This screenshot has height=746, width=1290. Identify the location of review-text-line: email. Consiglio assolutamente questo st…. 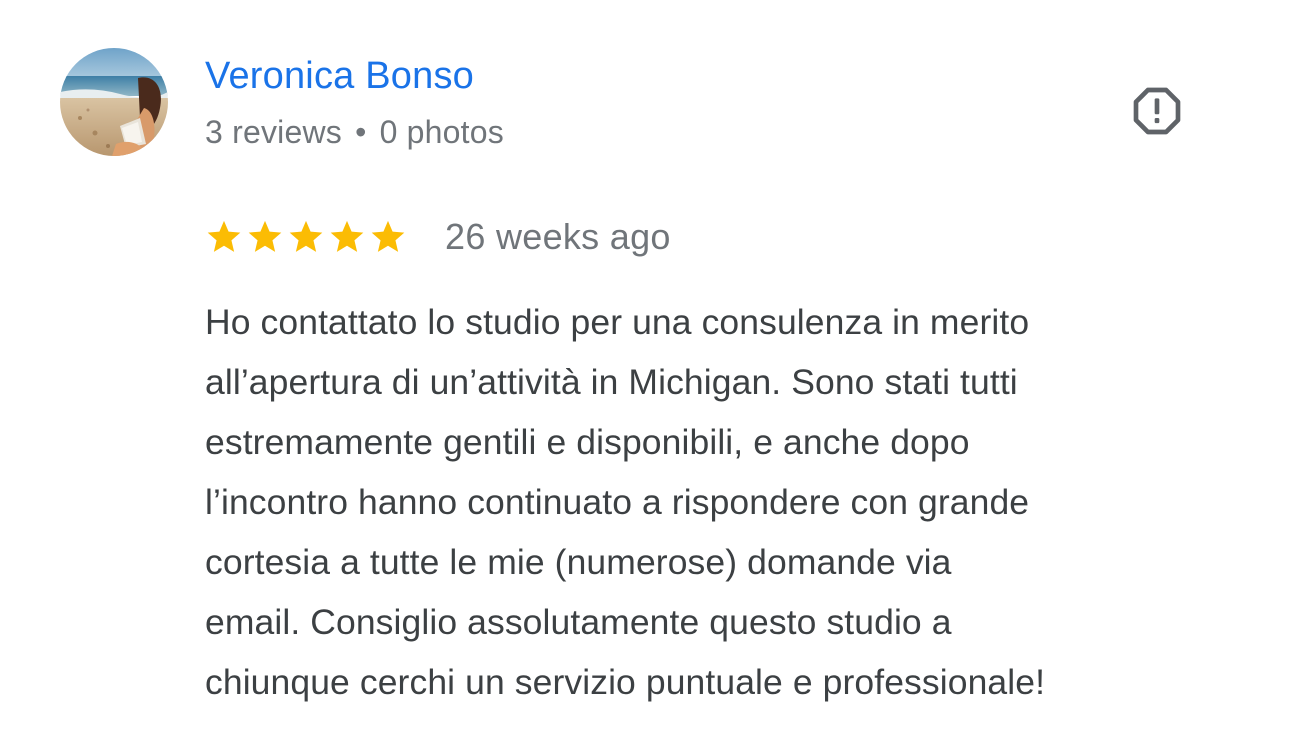
(578, 622).